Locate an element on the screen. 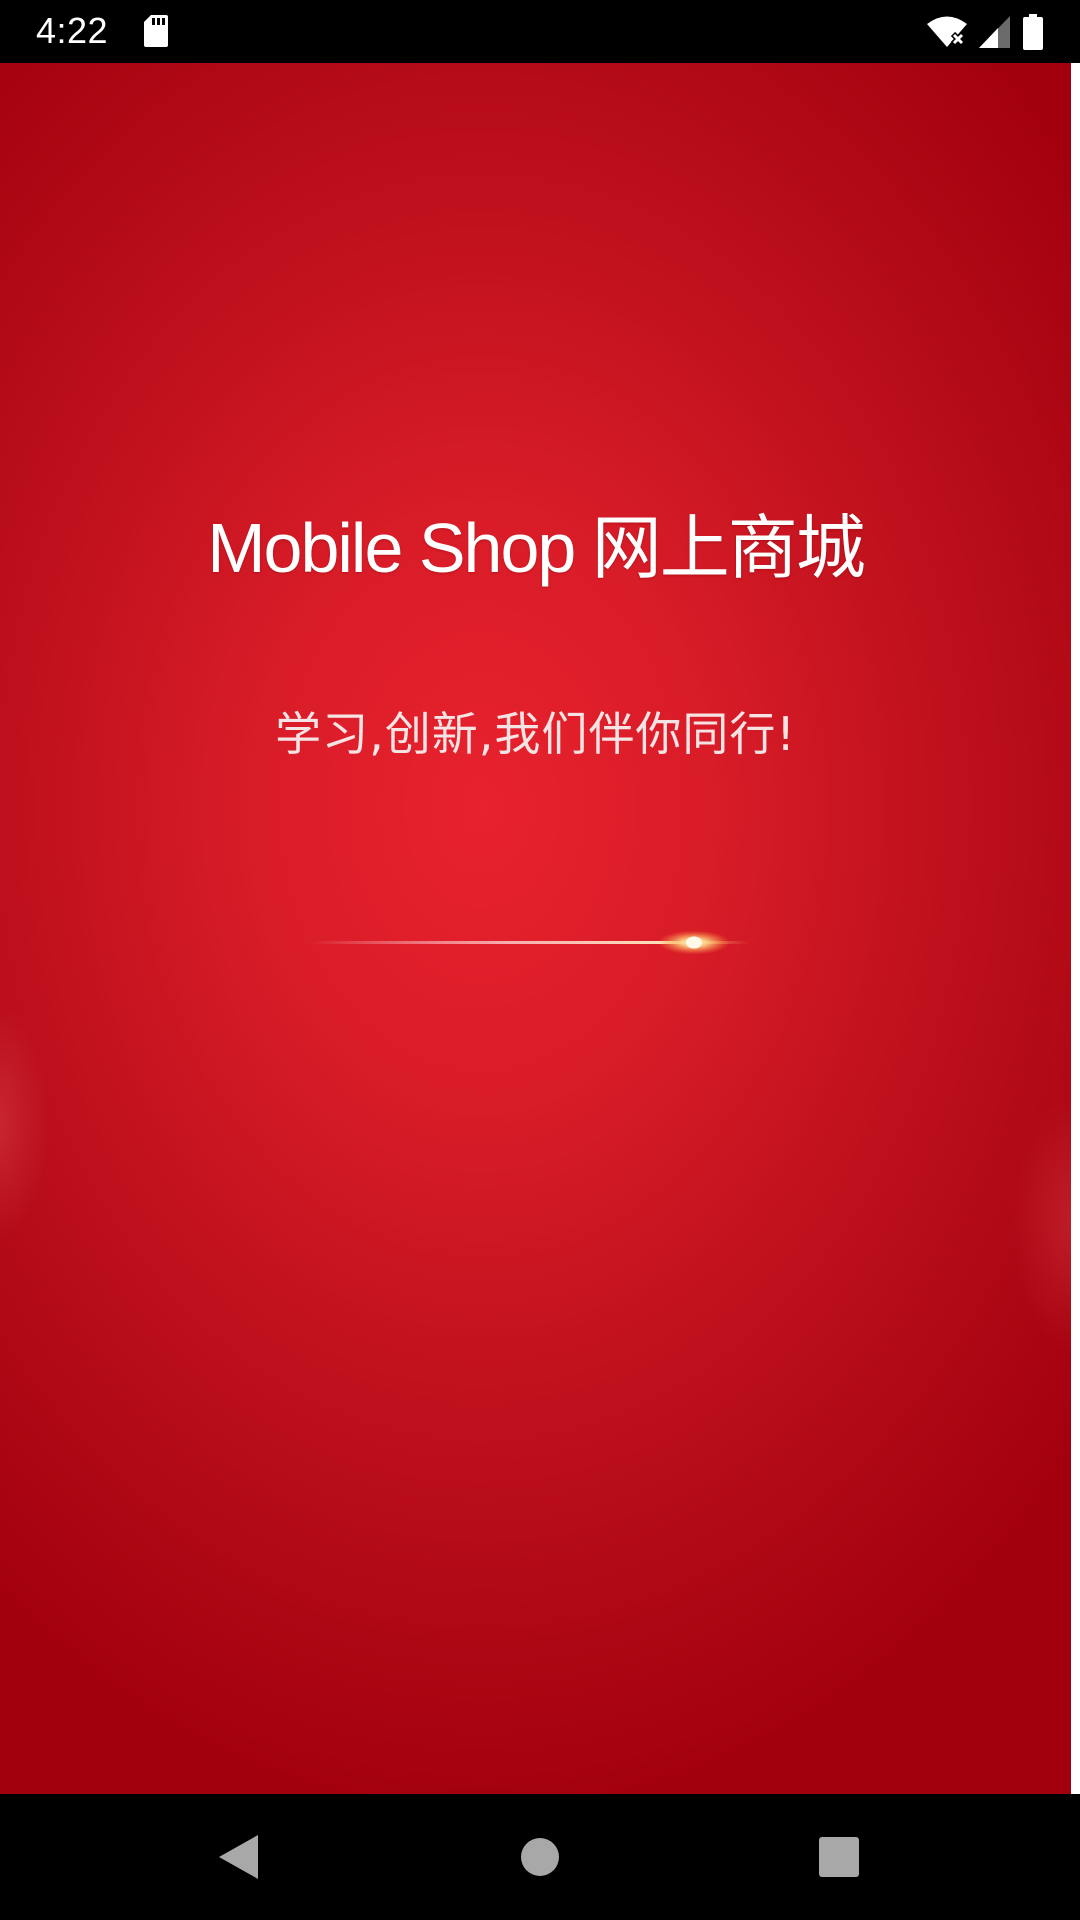 Image resolution: width=1080 pixels, height=1920 pixels. wifi-off-icon is located at coordinates (947, 31).